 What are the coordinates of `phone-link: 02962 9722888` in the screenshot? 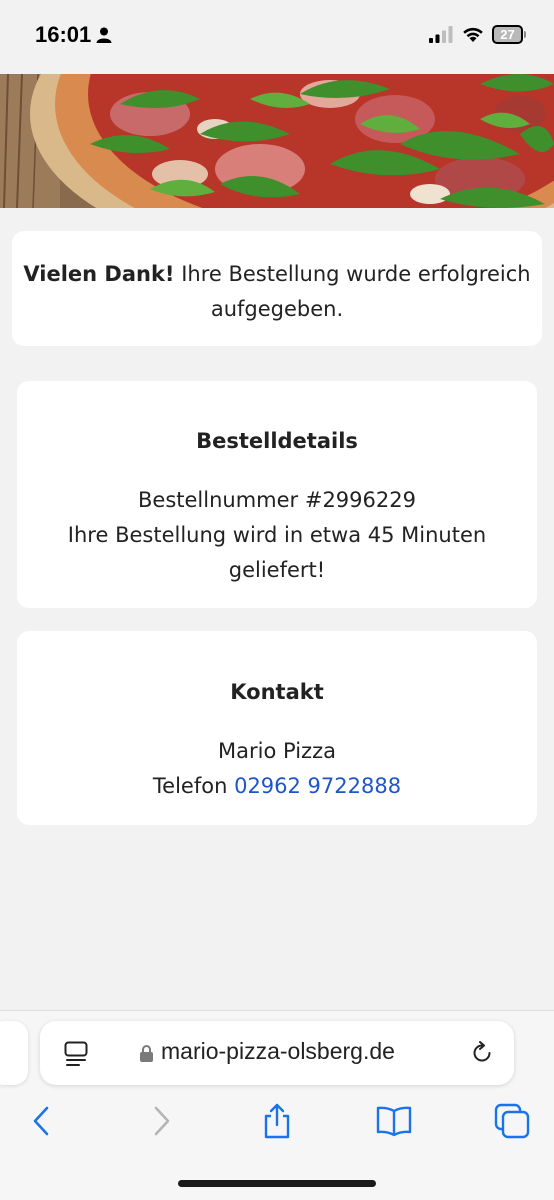 It's located at (317, 786).